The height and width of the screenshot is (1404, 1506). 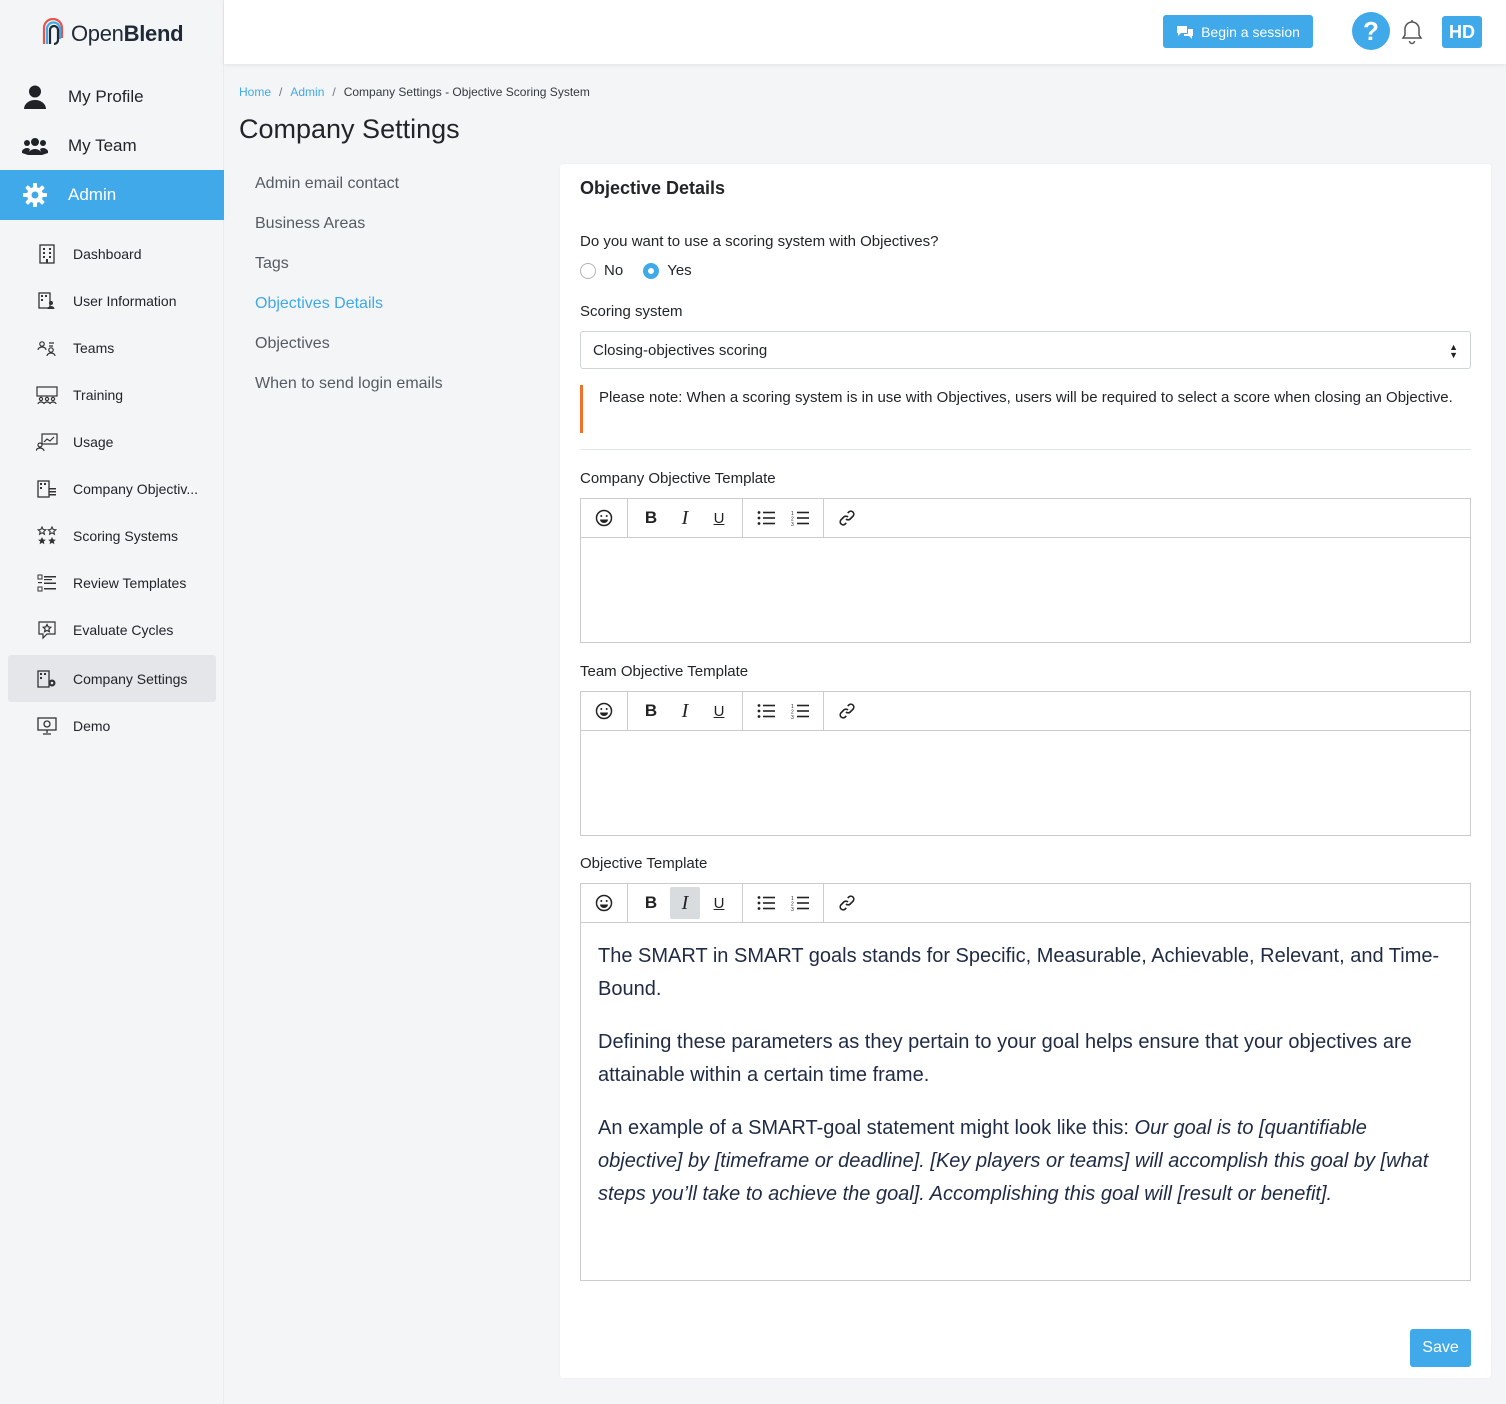 I want to click on subnav-review-templates: Review Templates, so click(x=112, y=582).